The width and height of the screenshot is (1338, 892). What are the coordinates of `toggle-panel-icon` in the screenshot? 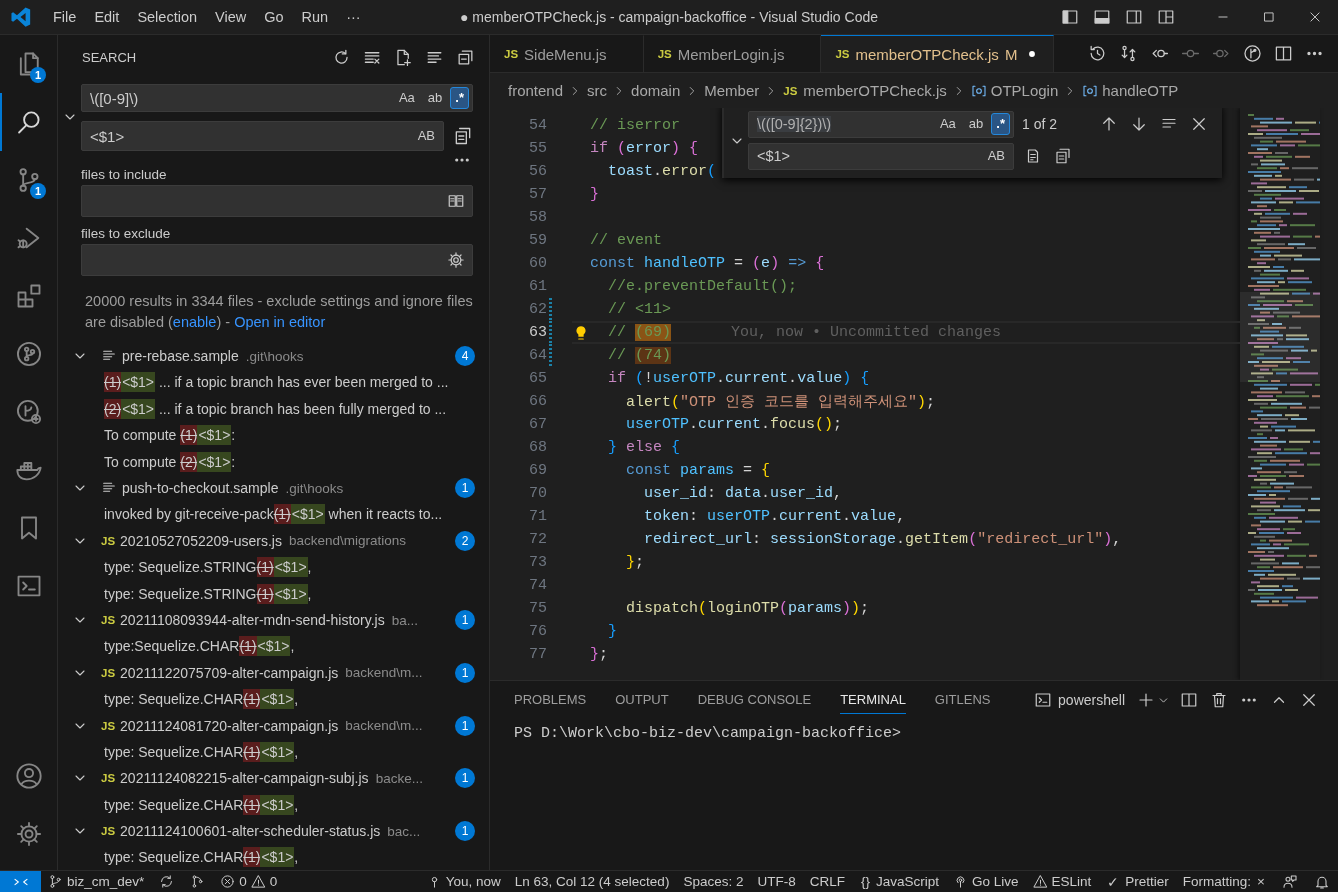 It's located at (1102, 17).